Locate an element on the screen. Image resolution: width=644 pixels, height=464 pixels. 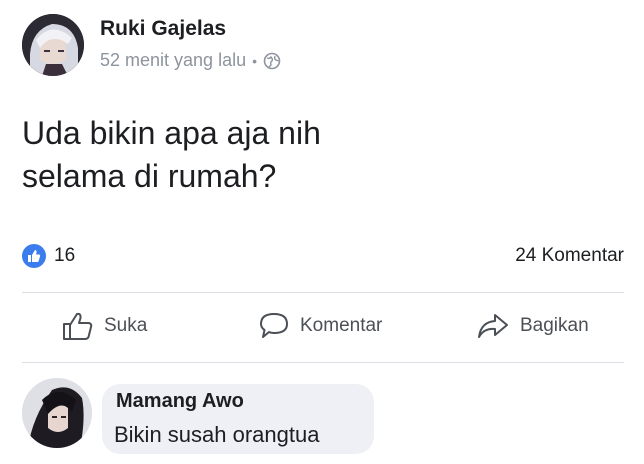
post-stats: 16 24 Komentar is located at coordinates (323, 257).